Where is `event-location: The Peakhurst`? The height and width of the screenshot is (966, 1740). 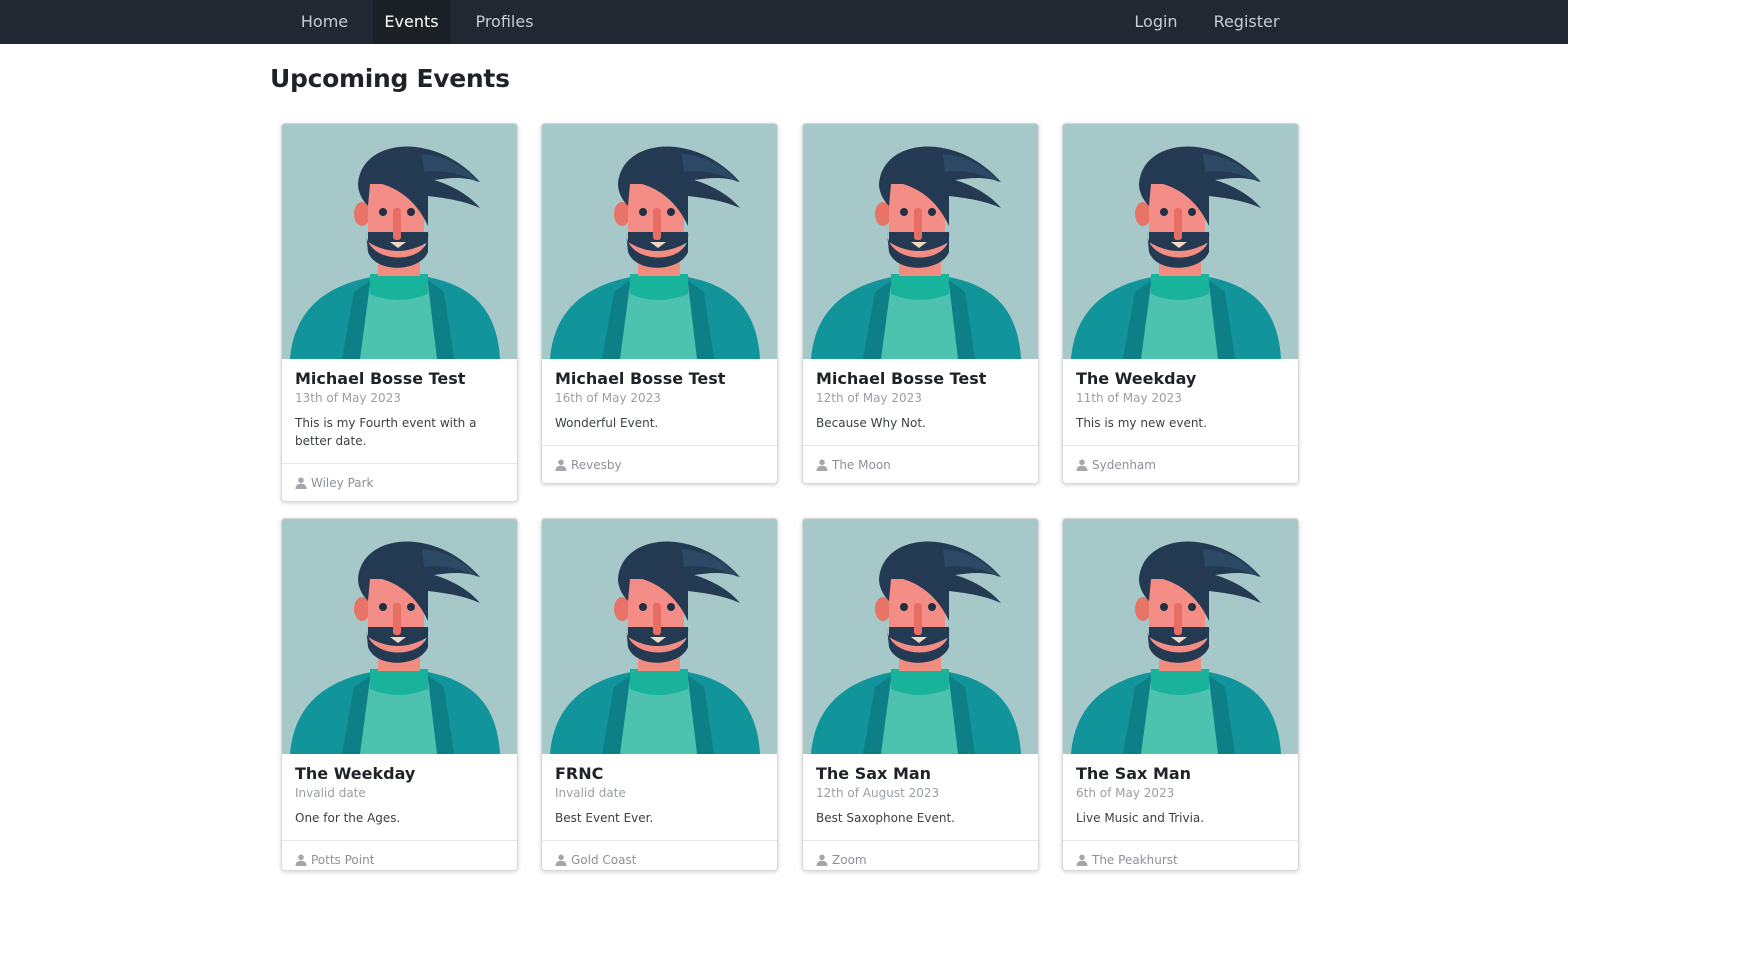
event-location: The Peakhurst is located at coordinates (1127, 860).